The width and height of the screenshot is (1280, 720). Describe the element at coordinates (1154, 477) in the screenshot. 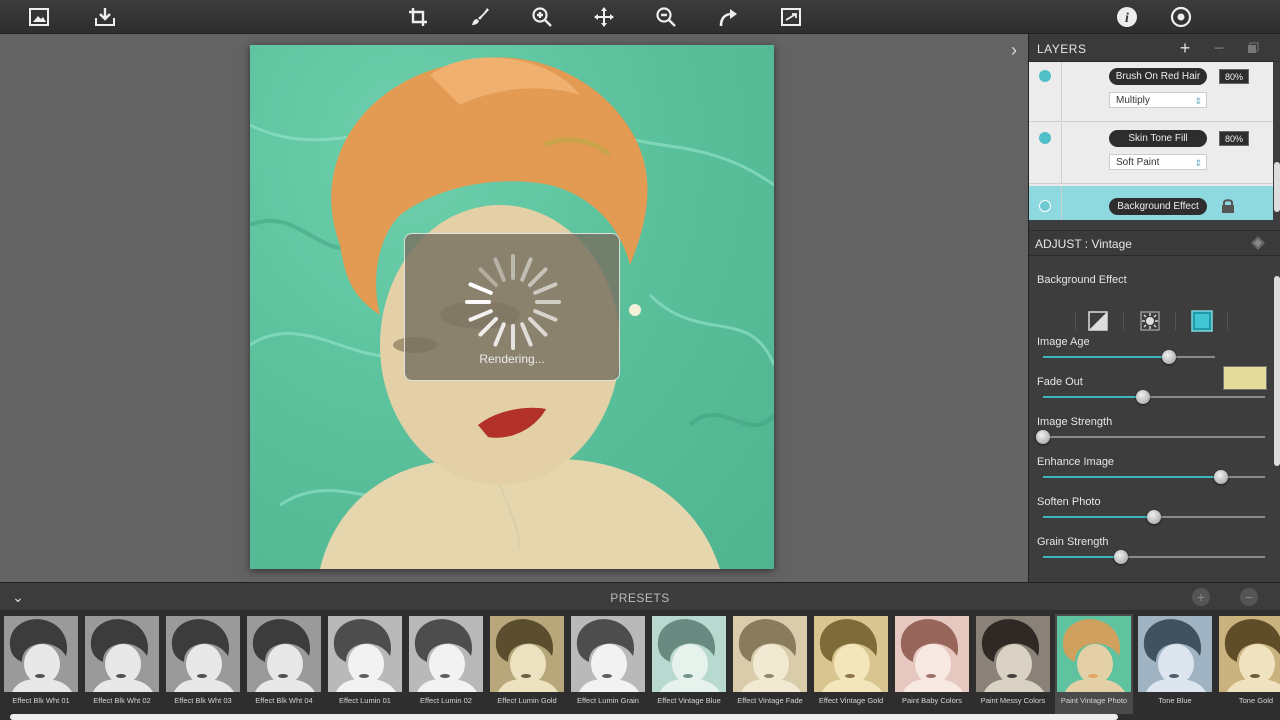

I see `slider-enhance-image` at that location.